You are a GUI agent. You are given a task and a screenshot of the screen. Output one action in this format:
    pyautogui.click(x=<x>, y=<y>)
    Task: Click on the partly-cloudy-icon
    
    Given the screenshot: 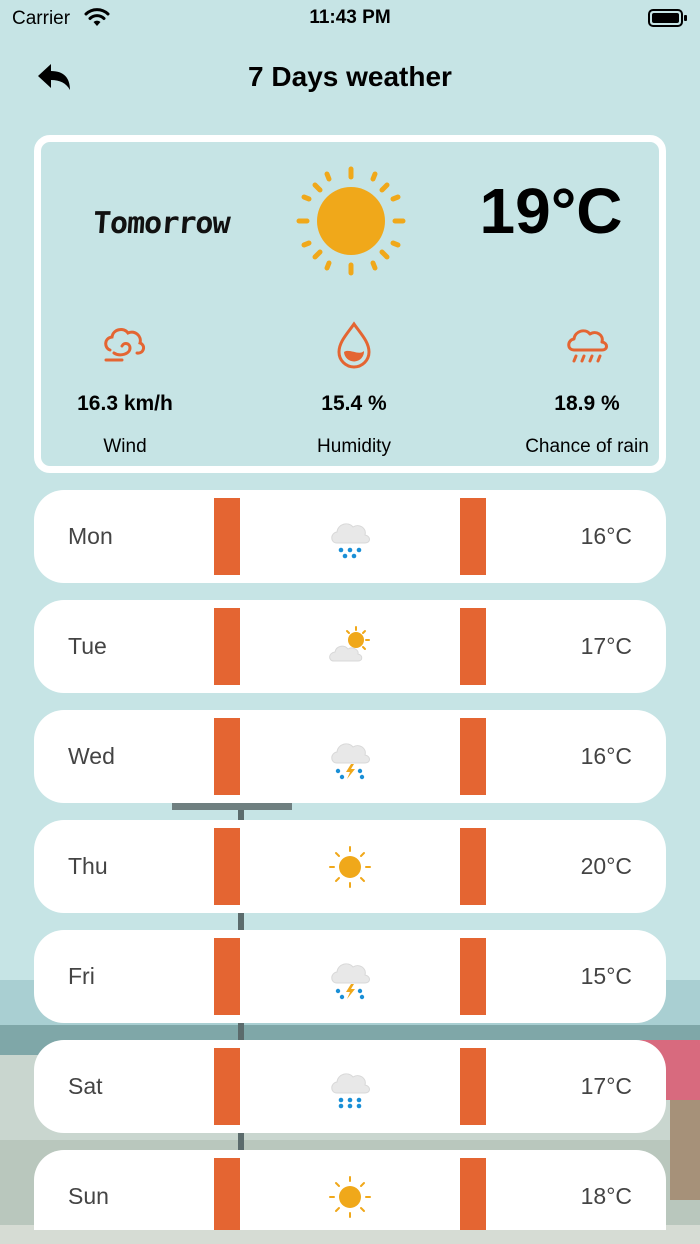 What is the action you would take?
    pyautogui.click(x=349, y=644)
    